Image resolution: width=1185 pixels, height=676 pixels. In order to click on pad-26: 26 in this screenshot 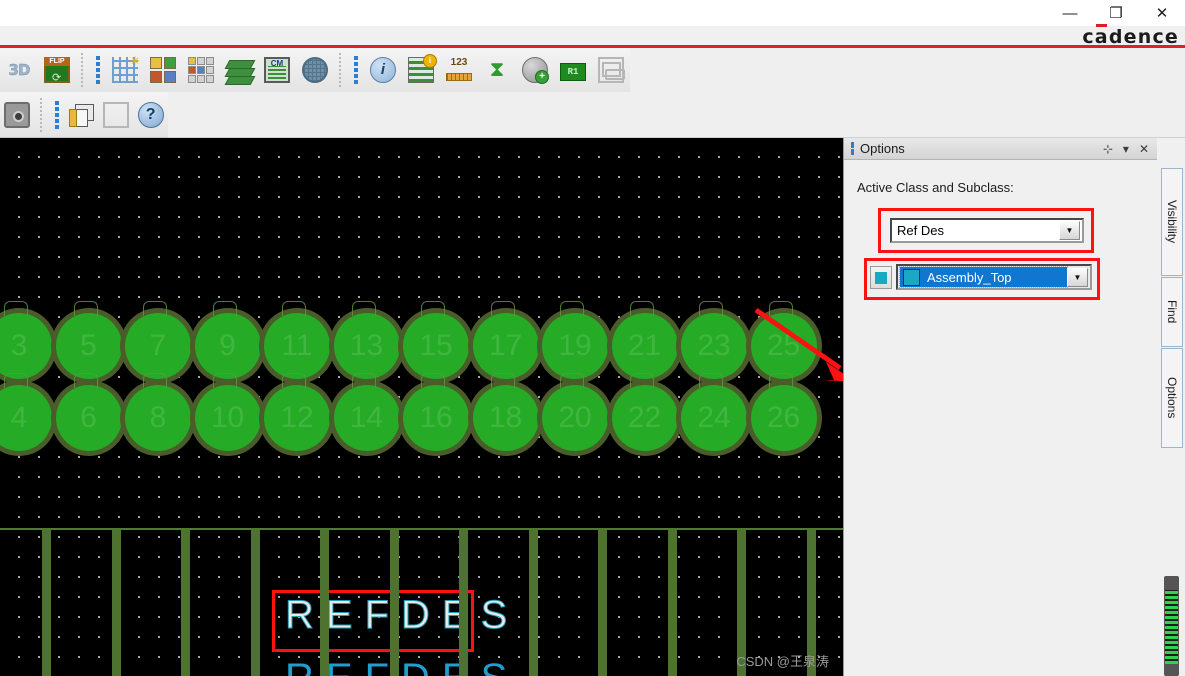, I will do `click(783, 412)`.